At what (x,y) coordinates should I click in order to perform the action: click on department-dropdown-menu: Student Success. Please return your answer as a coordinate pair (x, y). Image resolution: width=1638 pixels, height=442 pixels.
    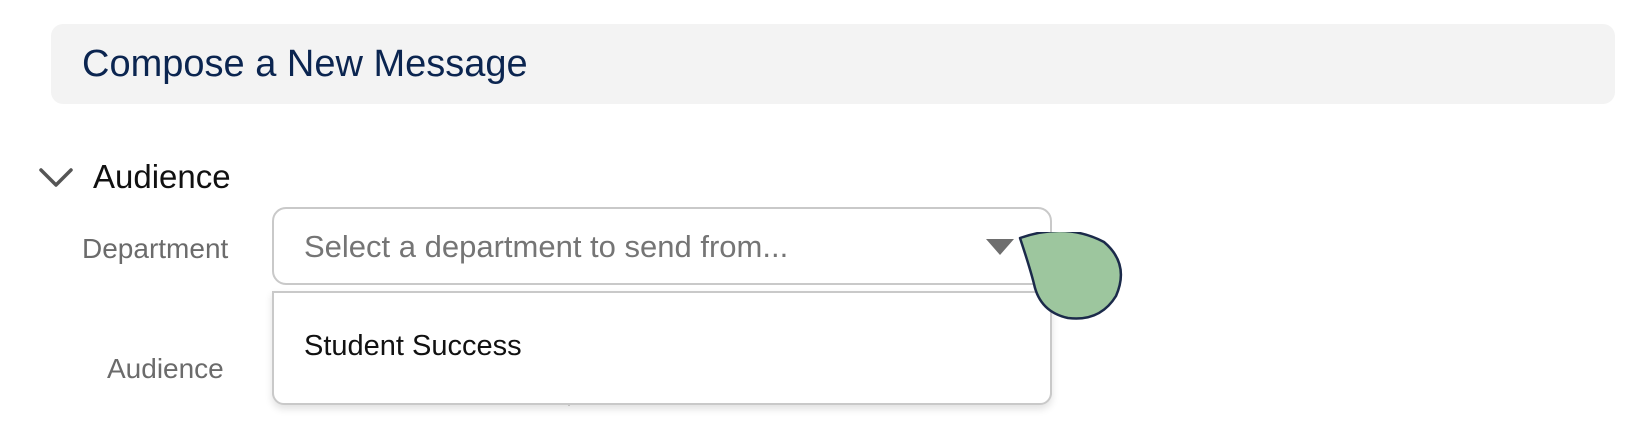
    Looking at the image, I should click on (662, 348).